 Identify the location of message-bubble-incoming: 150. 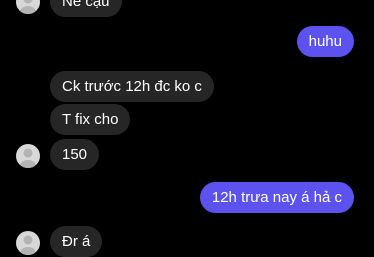
(75, 154).